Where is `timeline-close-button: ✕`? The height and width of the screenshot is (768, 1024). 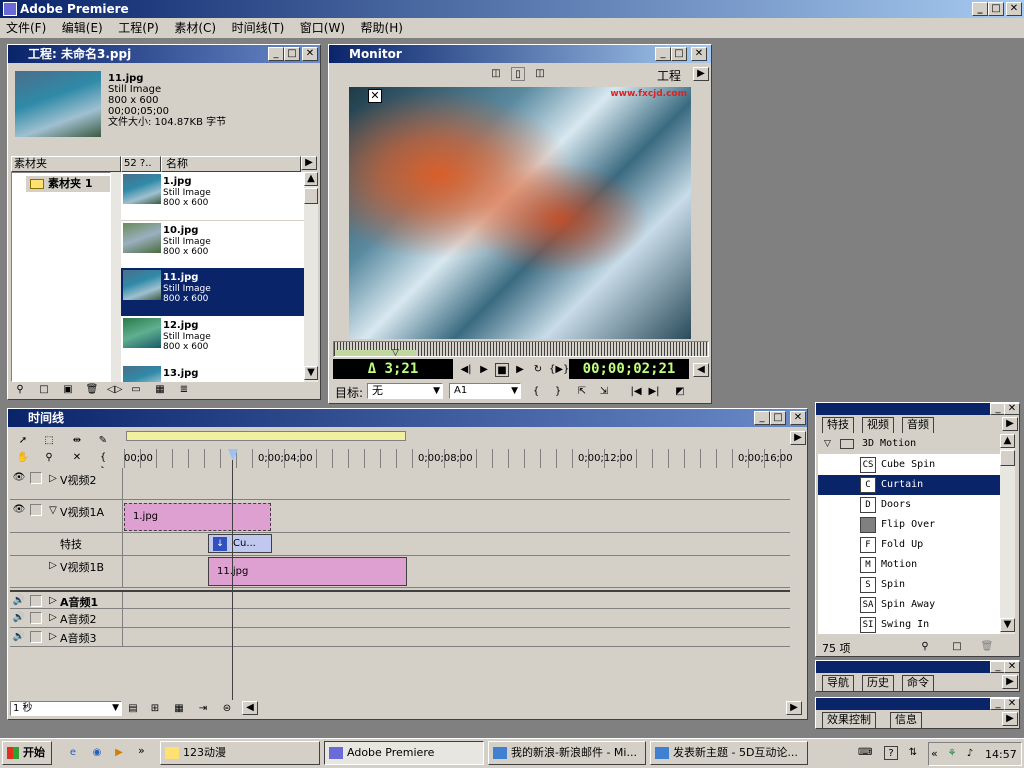 timeline-close-button: ✕ is located at coordinates (798, 418).